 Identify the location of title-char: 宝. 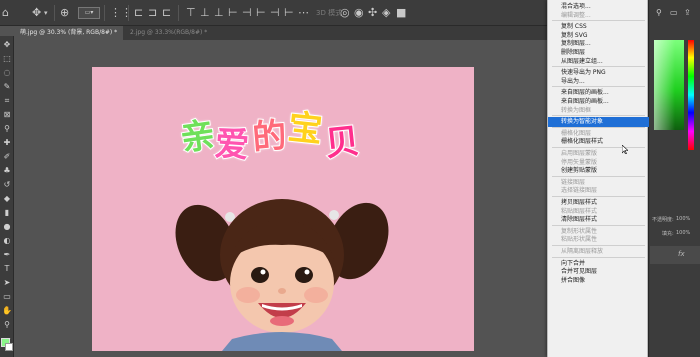
(305, 128).